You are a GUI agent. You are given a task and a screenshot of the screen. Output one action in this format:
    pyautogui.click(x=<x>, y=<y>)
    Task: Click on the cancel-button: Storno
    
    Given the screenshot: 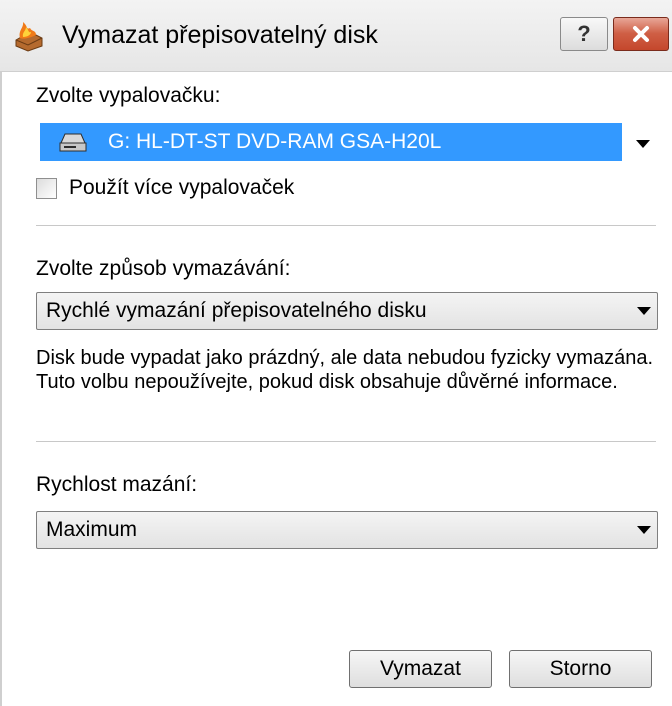 What is the action you would take?
    pyautogui.click(x=580, y=669)
    